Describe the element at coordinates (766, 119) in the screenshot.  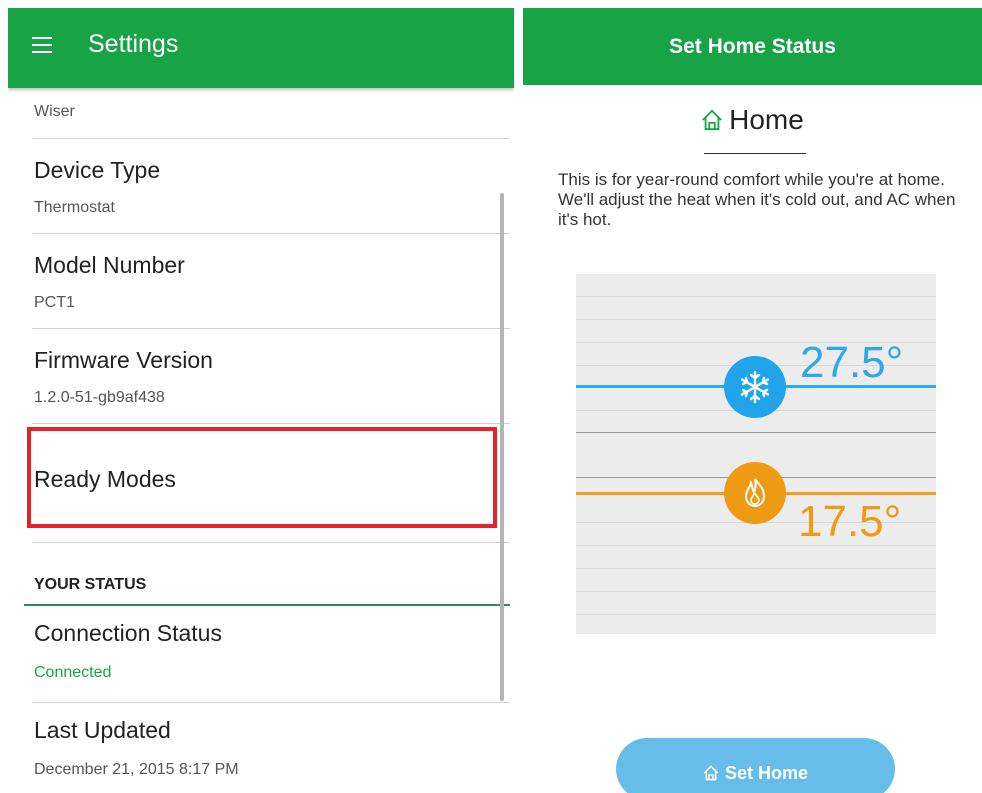
I see `mode-title: Home` at that location.